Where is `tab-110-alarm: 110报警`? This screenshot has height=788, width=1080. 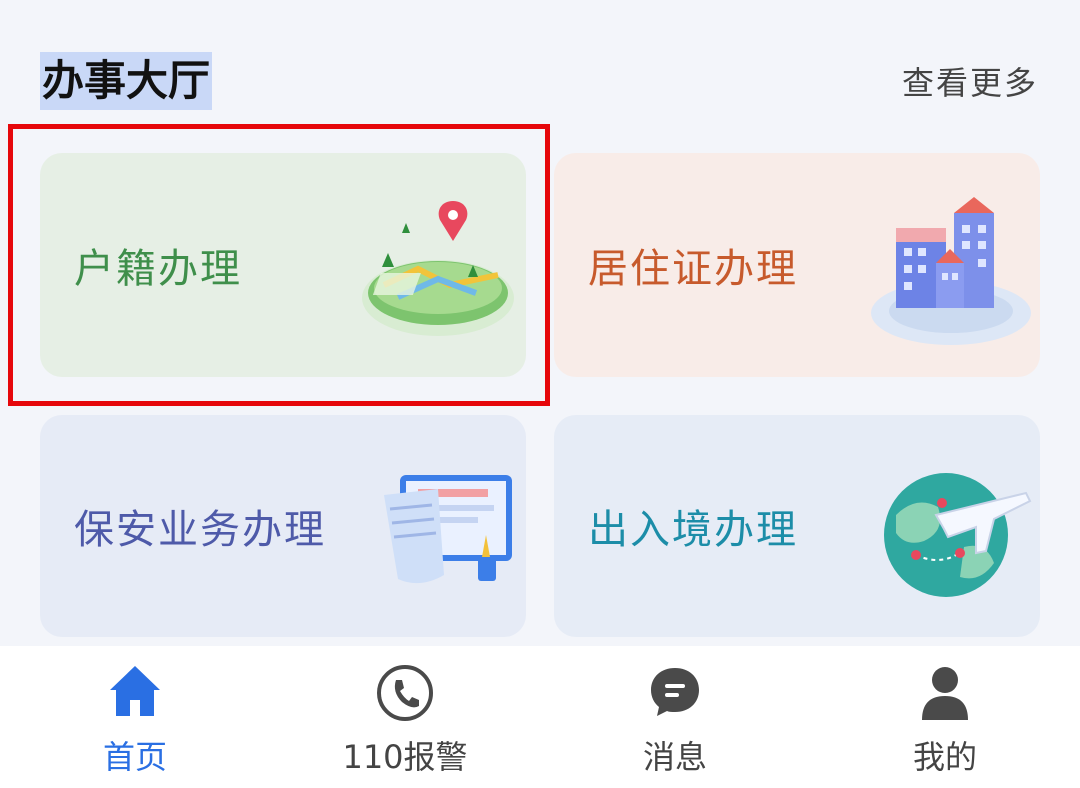
tab-110-alarm: 110报警 is located at coordinates (405, 717).